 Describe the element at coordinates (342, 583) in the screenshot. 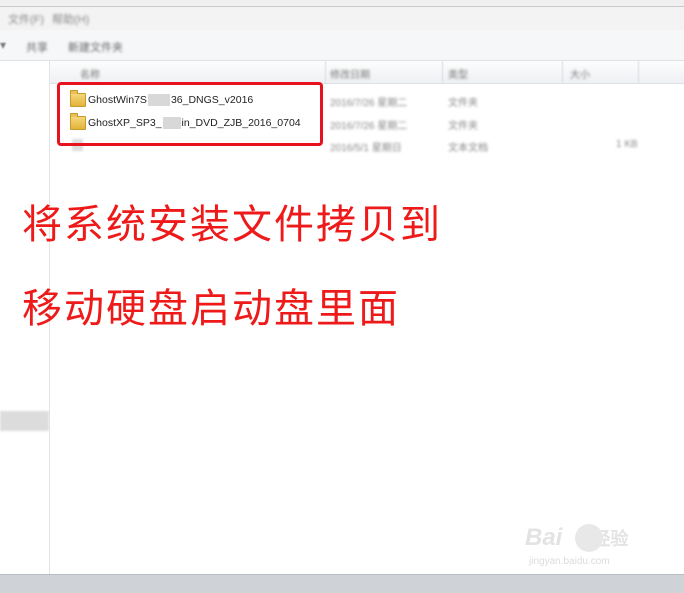

I see `status-bar` at that location.